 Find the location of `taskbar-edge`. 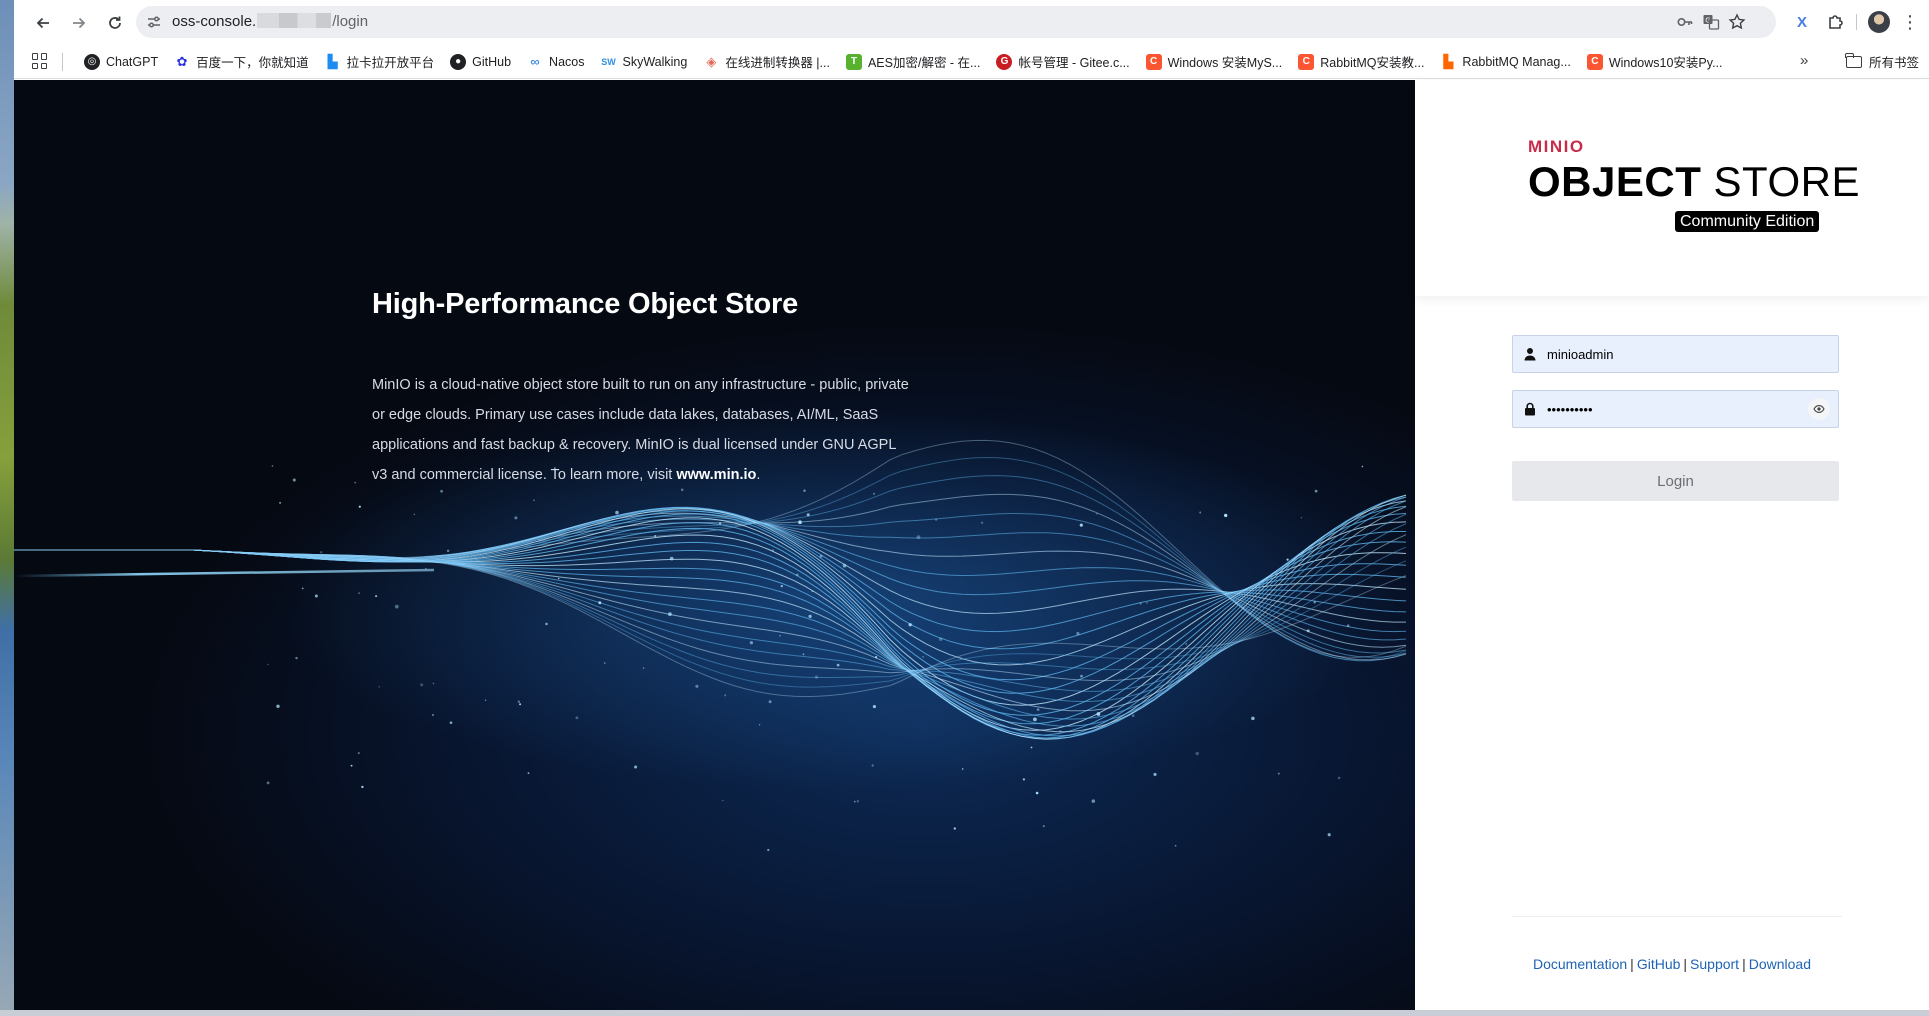

taskbar-edge is located at coordinates (964, 1013).